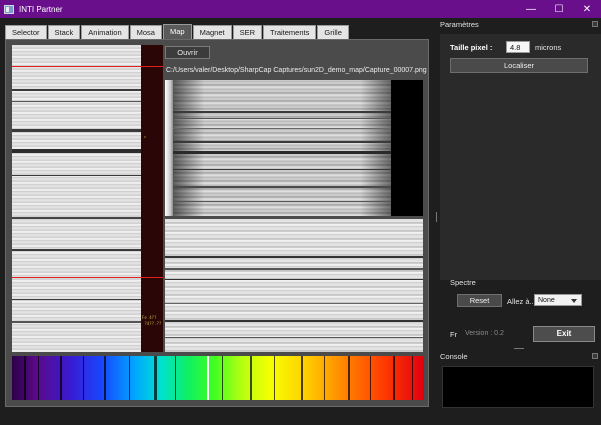  I want to click on tab-magnet: Magnet, so click(212, 32).